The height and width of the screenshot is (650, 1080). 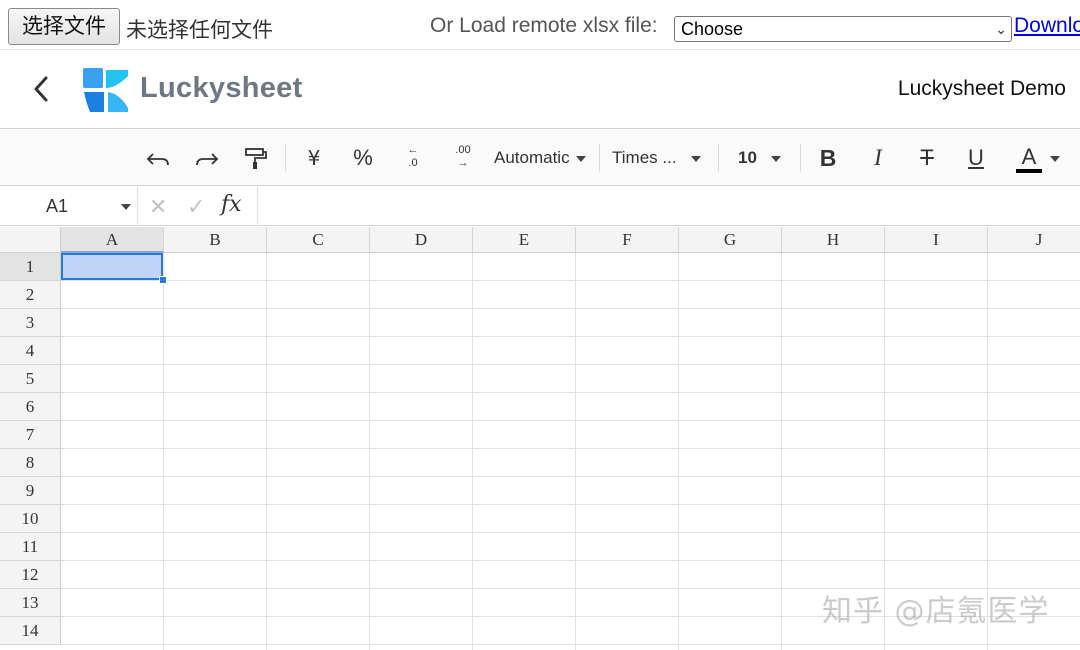 I want to click on decrease-decimal-button: ← .0, so click(x=413, y=158).